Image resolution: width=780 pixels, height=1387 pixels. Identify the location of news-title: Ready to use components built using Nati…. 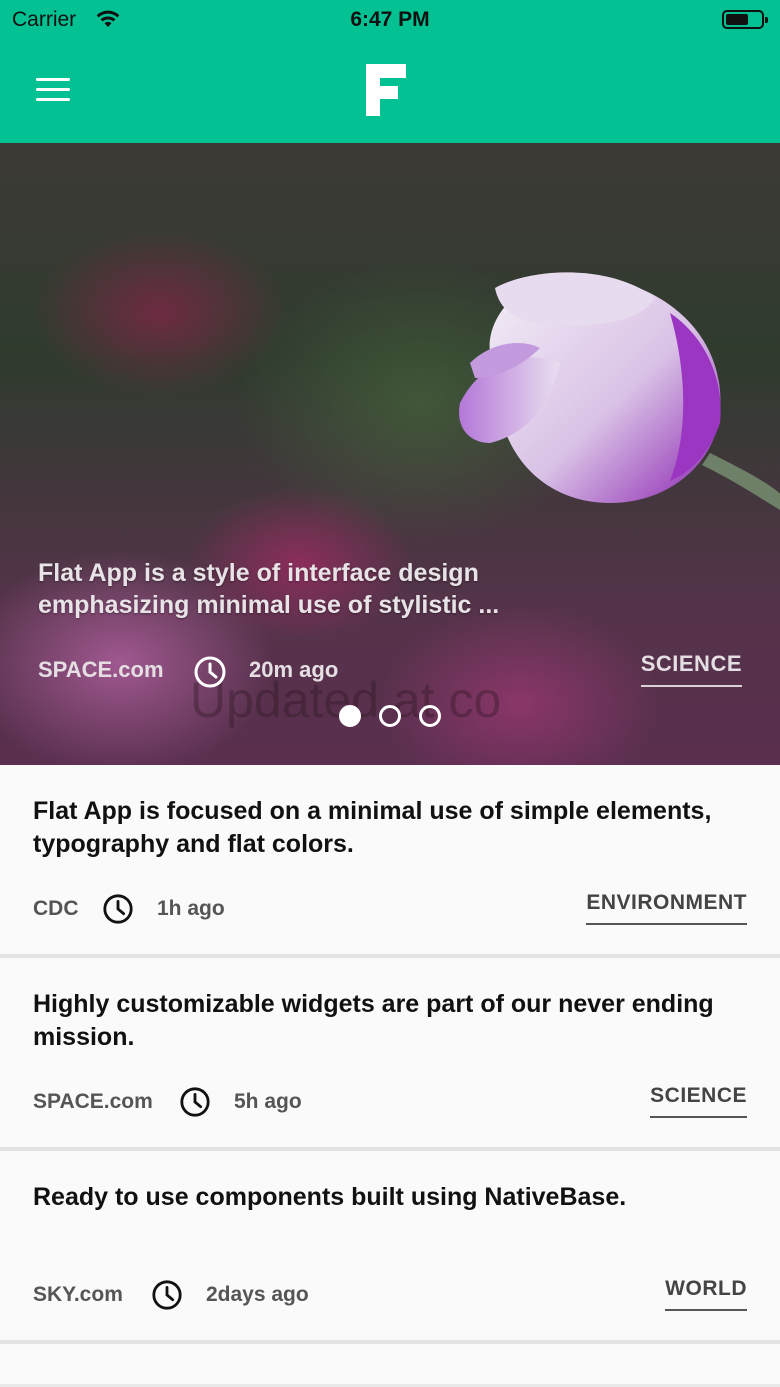
(330, 1197).